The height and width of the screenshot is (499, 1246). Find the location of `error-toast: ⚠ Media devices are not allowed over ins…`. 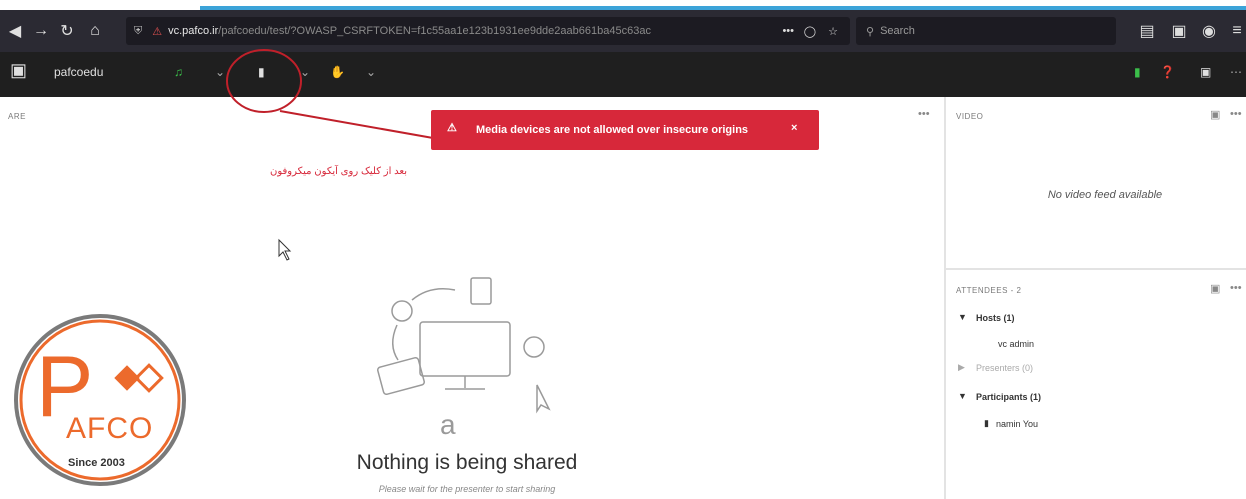

error-toast: ⚠ Media devices are not allowed over ins… is located at coordinates (625, 130).